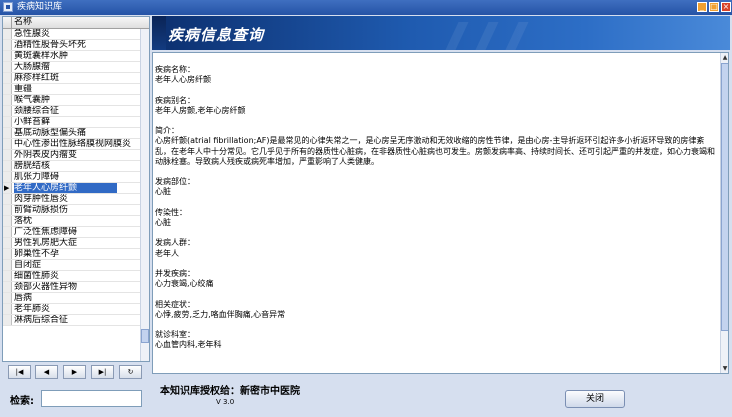  I want to click on list-item: 自闭症, so click(71, 265).